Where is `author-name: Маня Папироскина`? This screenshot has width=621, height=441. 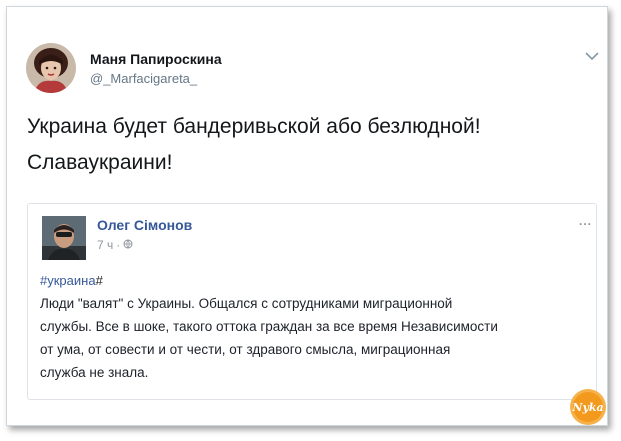
author-name: Маня Папироскина is located at coordinates (156, 59).